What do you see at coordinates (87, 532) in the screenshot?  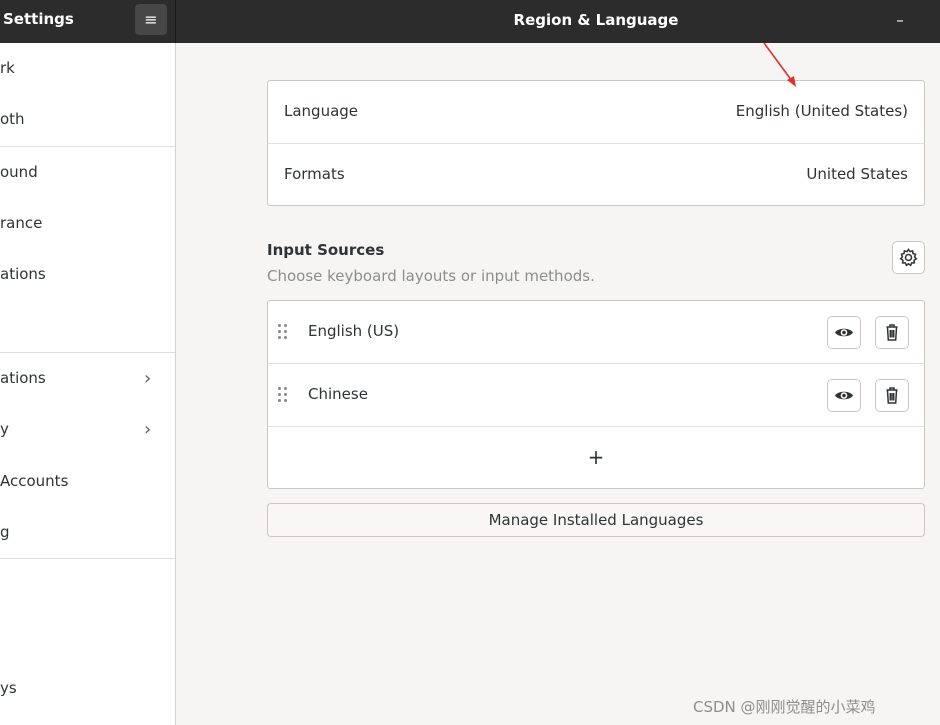 I see `sidebar-item-sharing: g` at bounding box center [87, 532].